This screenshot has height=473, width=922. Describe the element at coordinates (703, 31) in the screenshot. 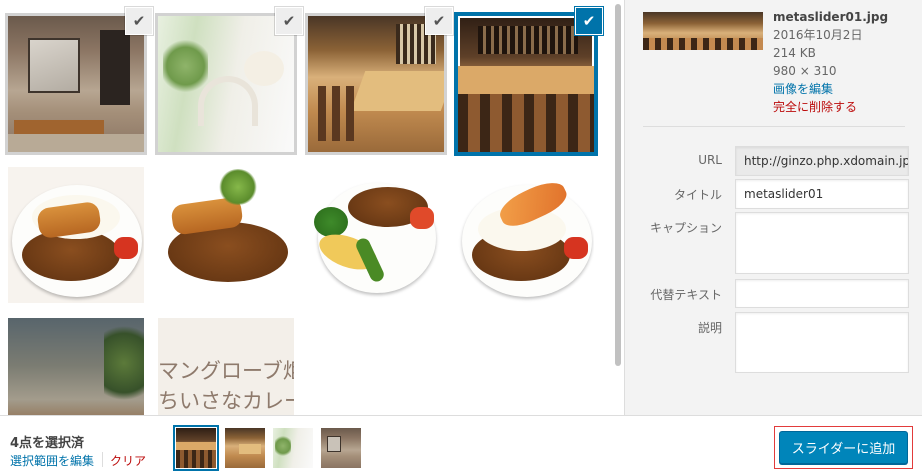

I see `attachment-thumbnail` at that location.